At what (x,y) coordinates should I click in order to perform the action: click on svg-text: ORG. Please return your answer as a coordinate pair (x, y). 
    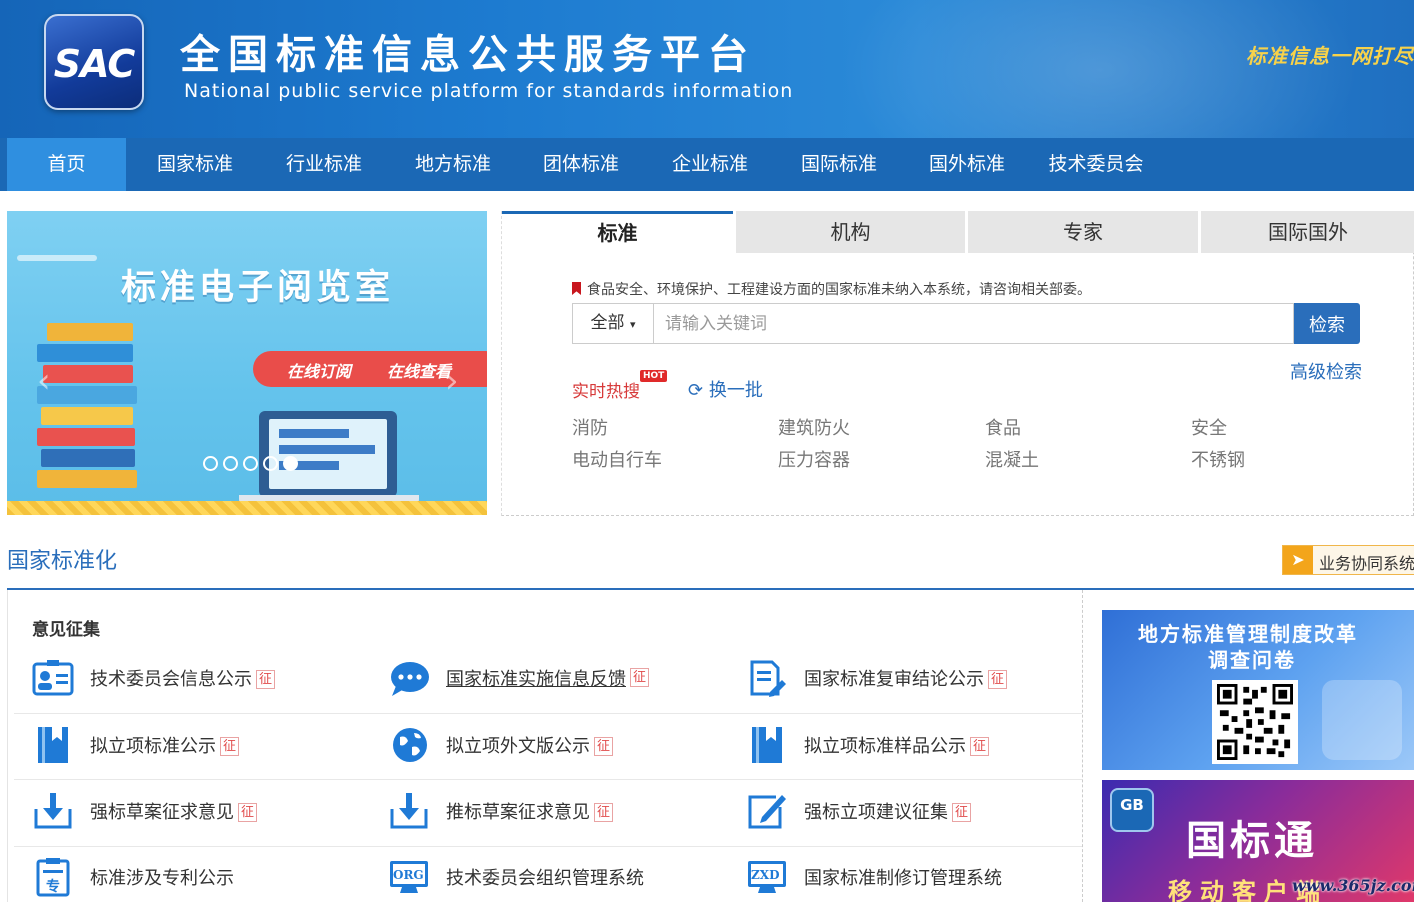
    Looking at the image, I should click on (408, 875).